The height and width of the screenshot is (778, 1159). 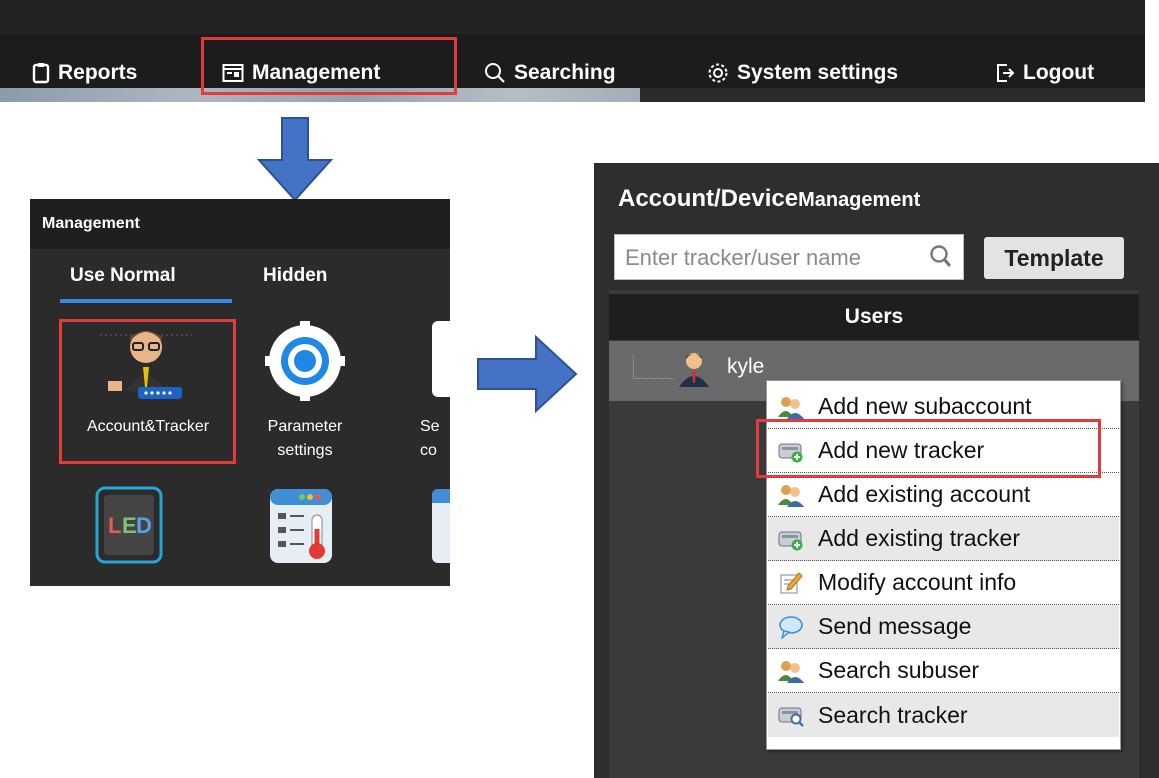 I want to click on down-arrow-icon, so click(x=295, y=159).